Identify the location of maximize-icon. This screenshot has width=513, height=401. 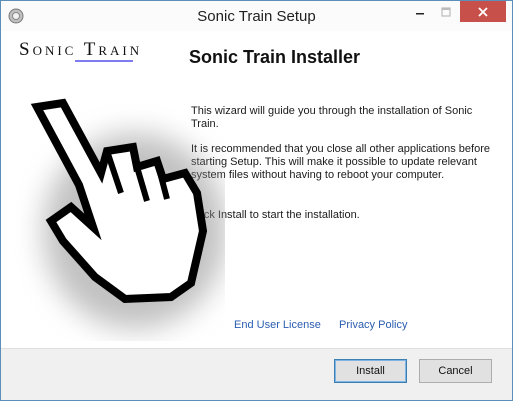
(446, 11).